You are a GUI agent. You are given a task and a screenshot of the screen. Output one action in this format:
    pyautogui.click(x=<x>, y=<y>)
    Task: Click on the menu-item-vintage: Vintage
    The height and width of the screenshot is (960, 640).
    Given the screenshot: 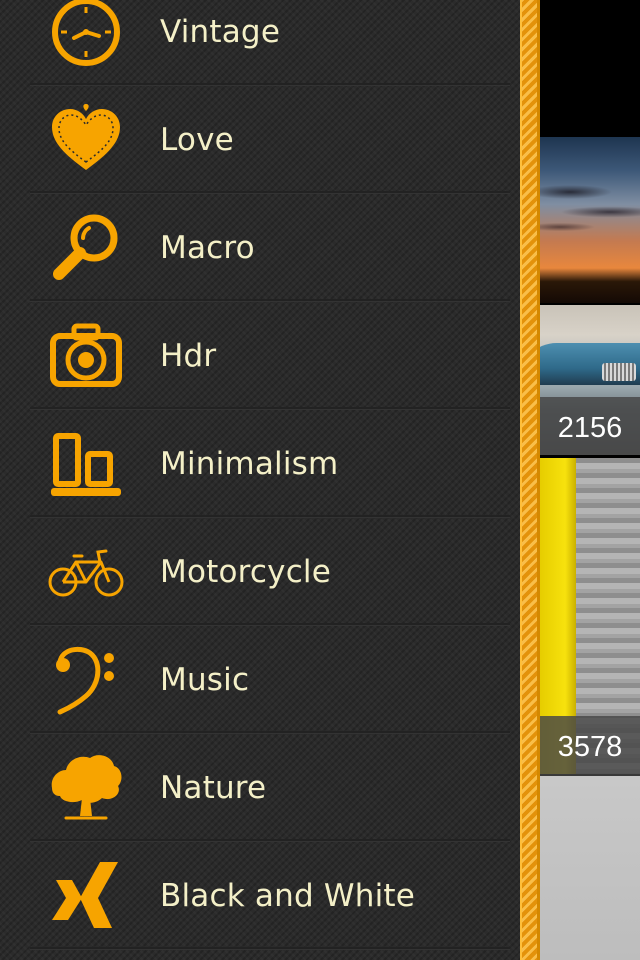 What is the action you would take?
    pyautogui.click(x=260, y=43)
    